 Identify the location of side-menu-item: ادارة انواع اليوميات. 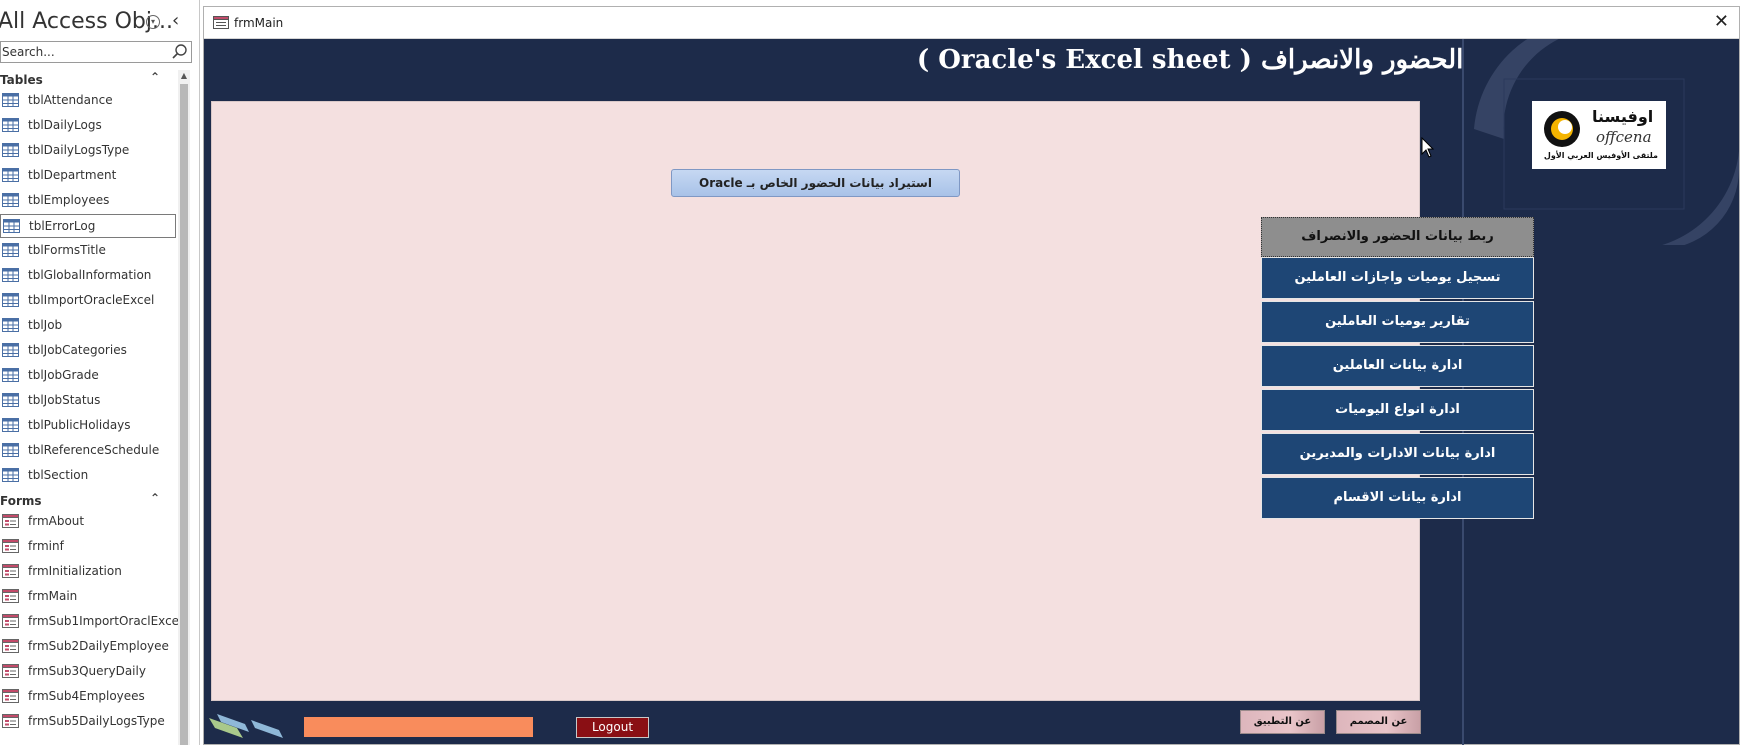
(1397, 410).